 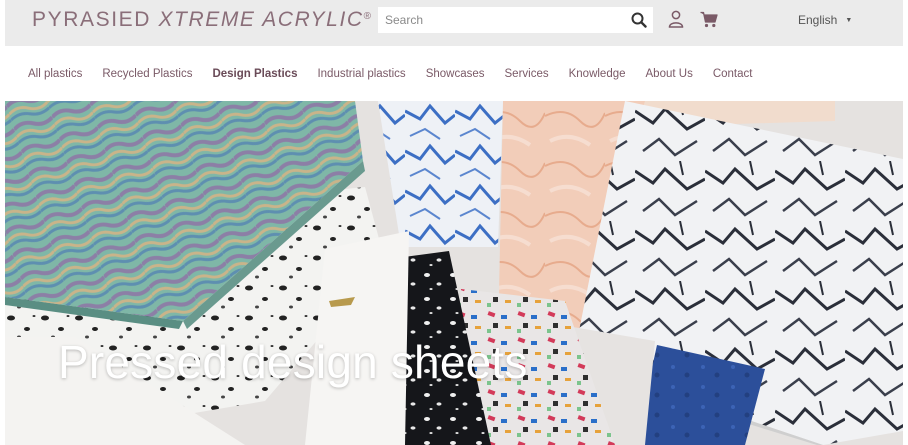 What do you see at coordinates (91, 19) in the screenshot?
I see `brand-name-part1: PYRASIED` at bounding box center [91, 19].